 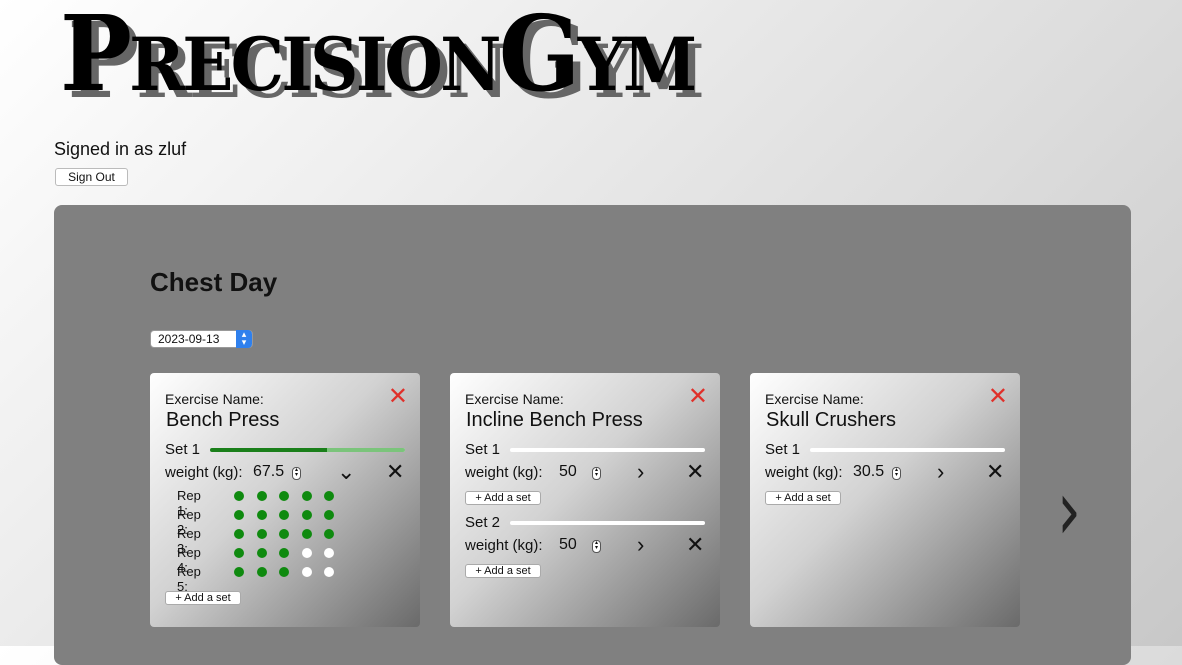 What do you see at coordinates (120, 149) in the screenshot?
I see `signed-in-text: Signed in as zluf` at bounding box center [120, 149].